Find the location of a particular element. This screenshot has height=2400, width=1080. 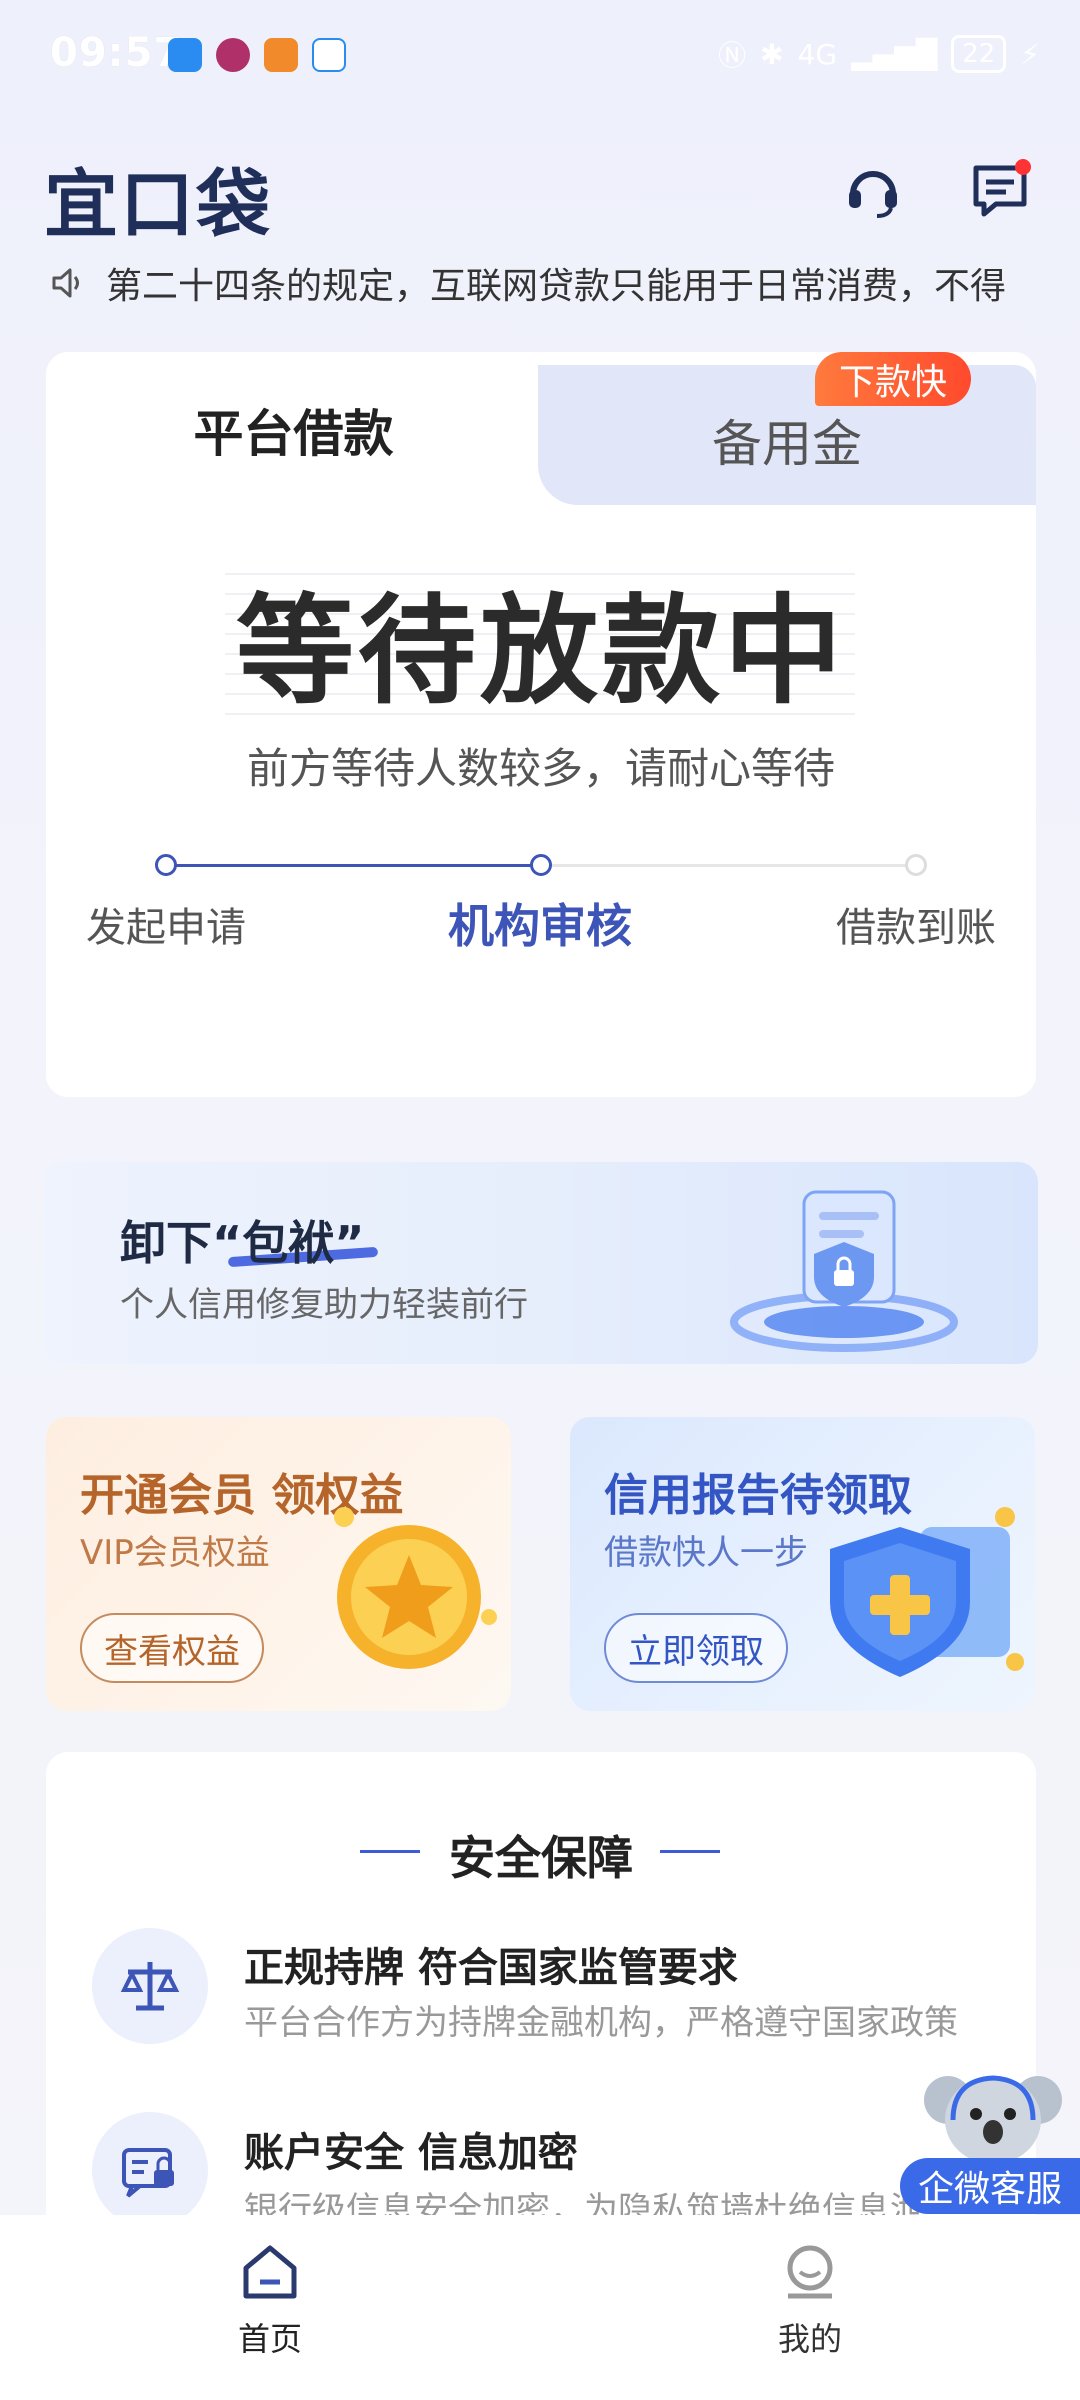

home-icon is located at coordinates (270, 2272).